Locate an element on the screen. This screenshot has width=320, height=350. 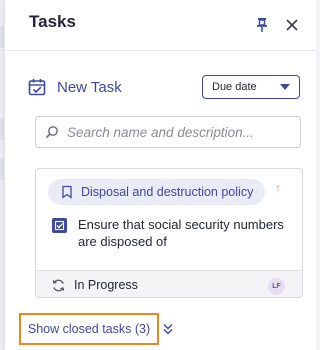
sort-dropdown: Due date is located at coordinates (251, 87).